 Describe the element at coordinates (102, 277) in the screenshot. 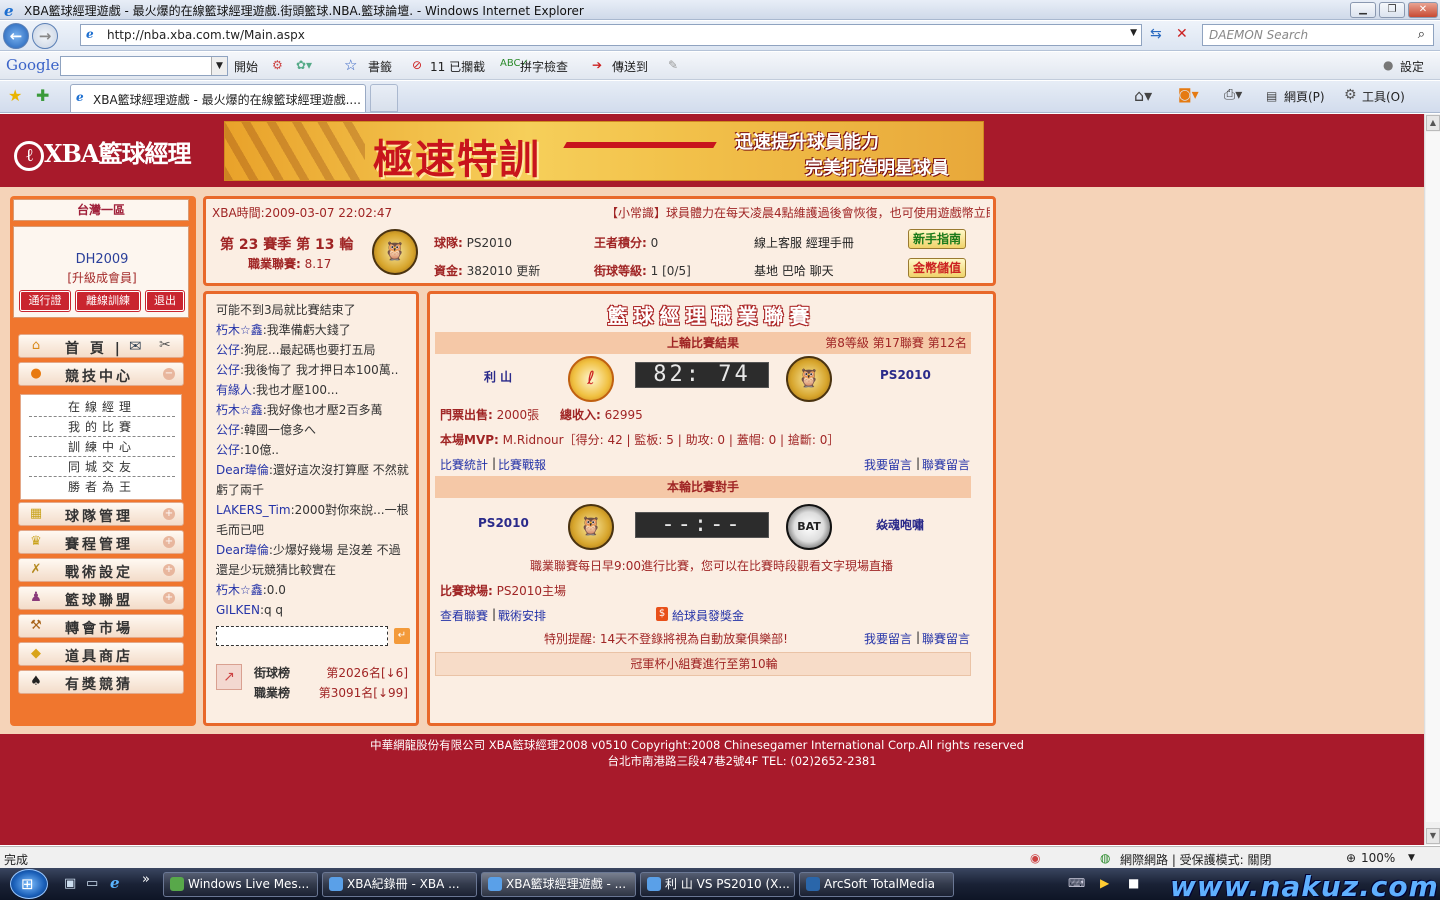

I see `upgrade-member-link: [升級成會員]` at that location.